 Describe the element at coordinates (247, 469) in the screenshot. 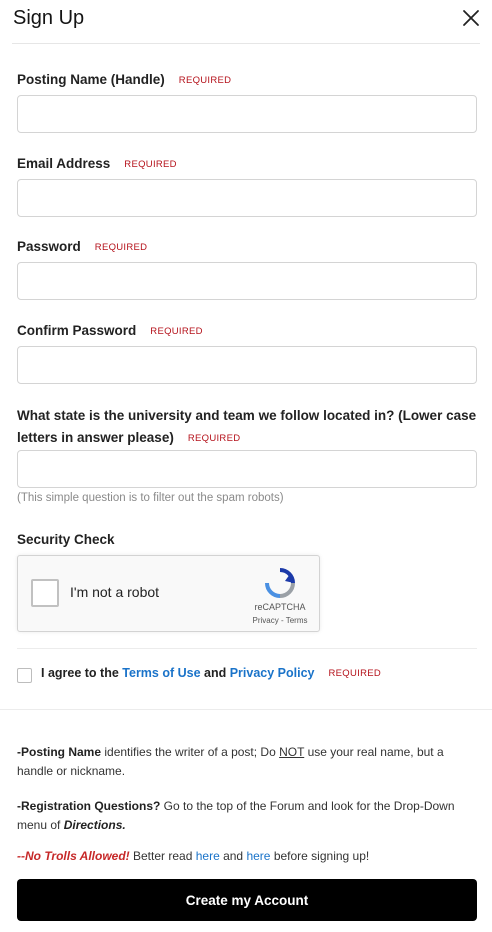

I see `security-question-input` at that location.